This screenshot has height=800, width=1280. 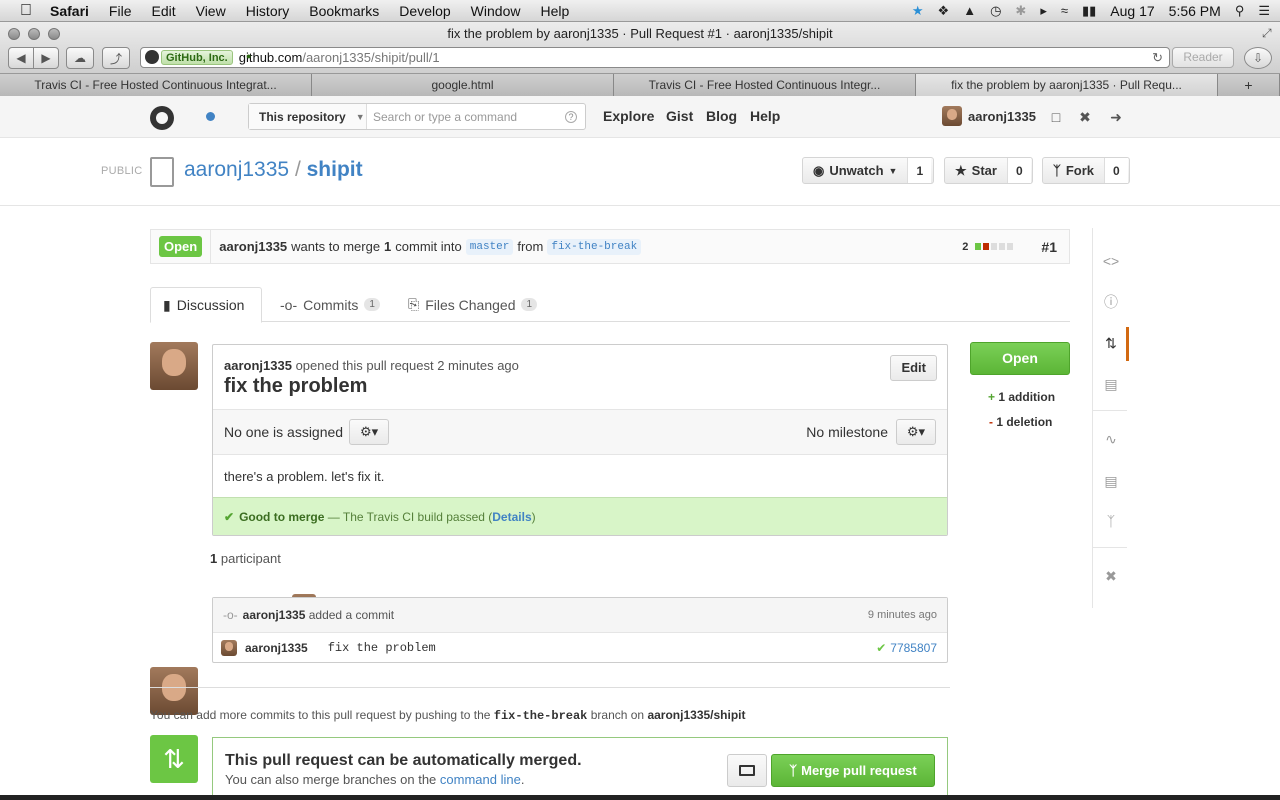 What do you see at coordinates (21, 58) in the screenshot?
I see `back-button: ◀` at bounding box center [21, 58].